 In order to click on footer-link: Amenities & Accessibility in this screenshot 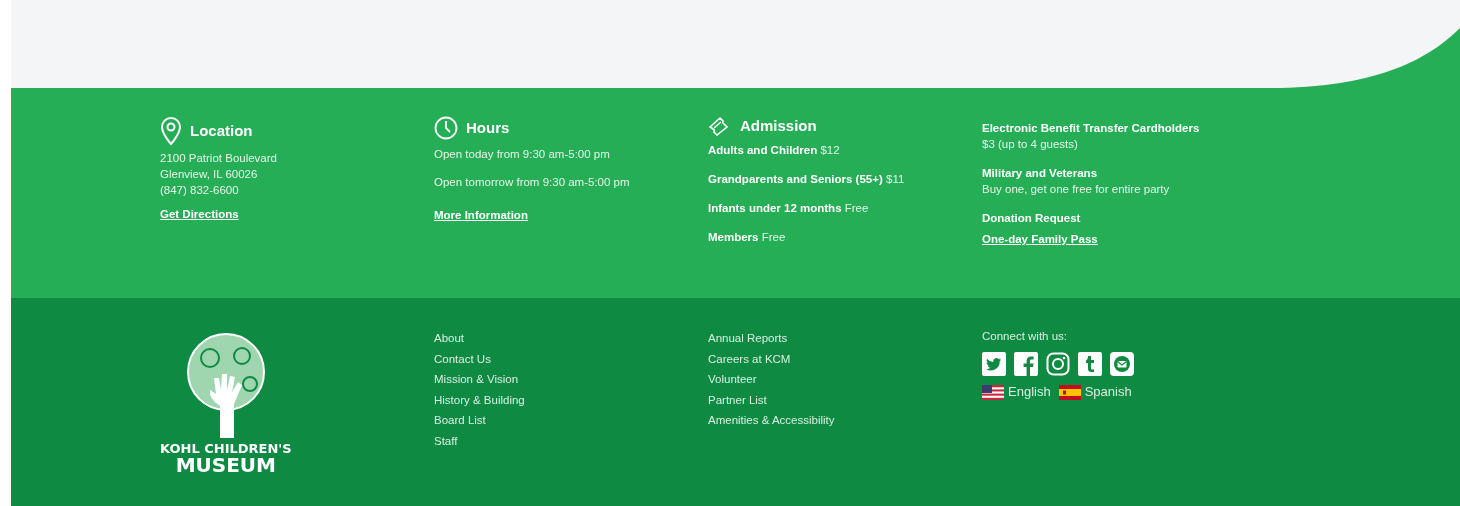, I will do `click(771, 420)`.